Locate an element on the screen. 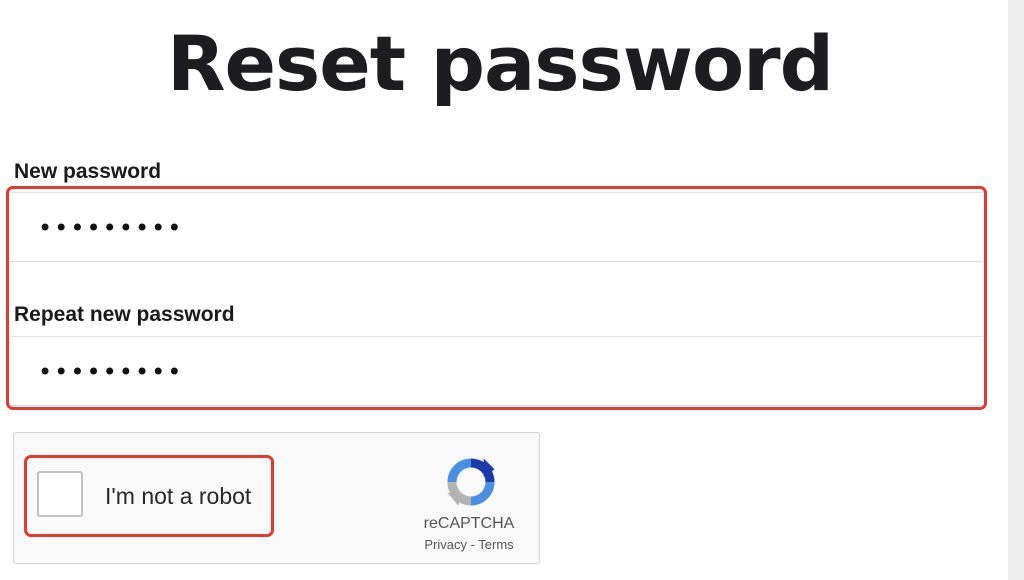 The width and height of the screenshot is (1024, 580). recaptcha-checkbox-label: I'm not a robot is located at coordinates (178, 496).